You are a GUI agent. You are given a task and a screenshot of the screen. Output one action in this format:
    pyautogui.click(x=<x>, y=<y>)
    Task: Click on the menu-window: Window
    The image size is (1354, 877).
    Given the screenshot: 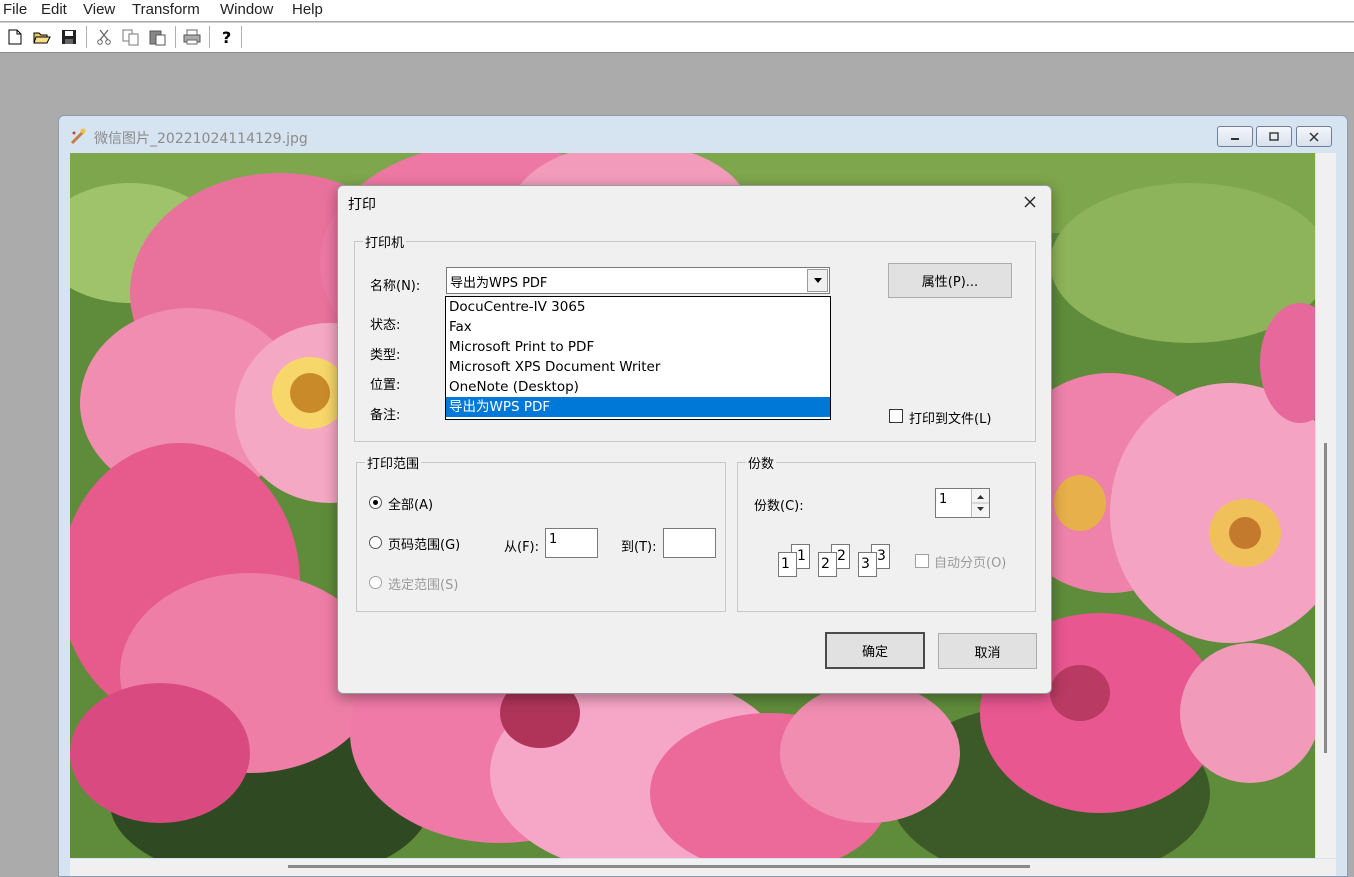 What is the action you would take?
    pyautogui.click(x=246, y=9)
    